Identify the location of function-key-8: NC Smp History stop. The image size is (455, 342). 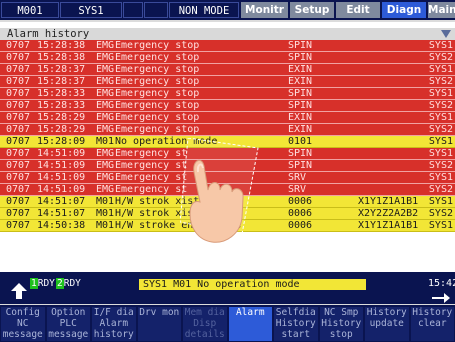
(341, 324).